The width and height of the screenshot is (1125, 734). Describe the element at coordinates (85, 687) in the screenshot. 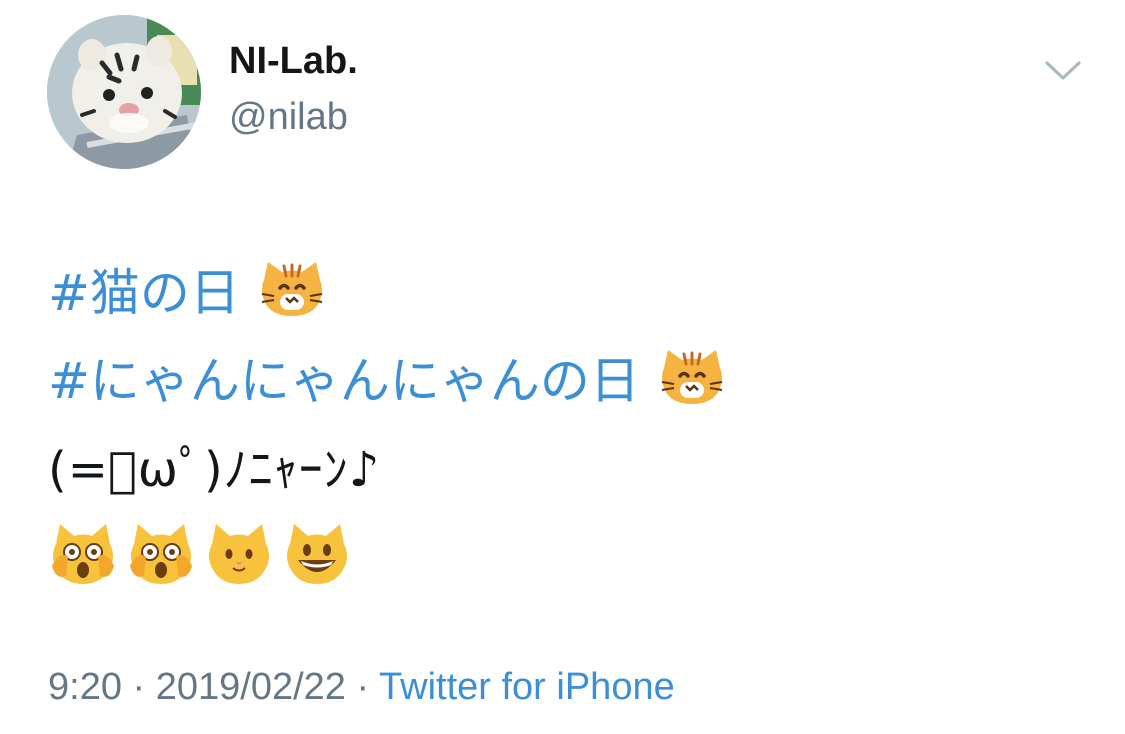

I see `tweet-time: 9:20` at that location.